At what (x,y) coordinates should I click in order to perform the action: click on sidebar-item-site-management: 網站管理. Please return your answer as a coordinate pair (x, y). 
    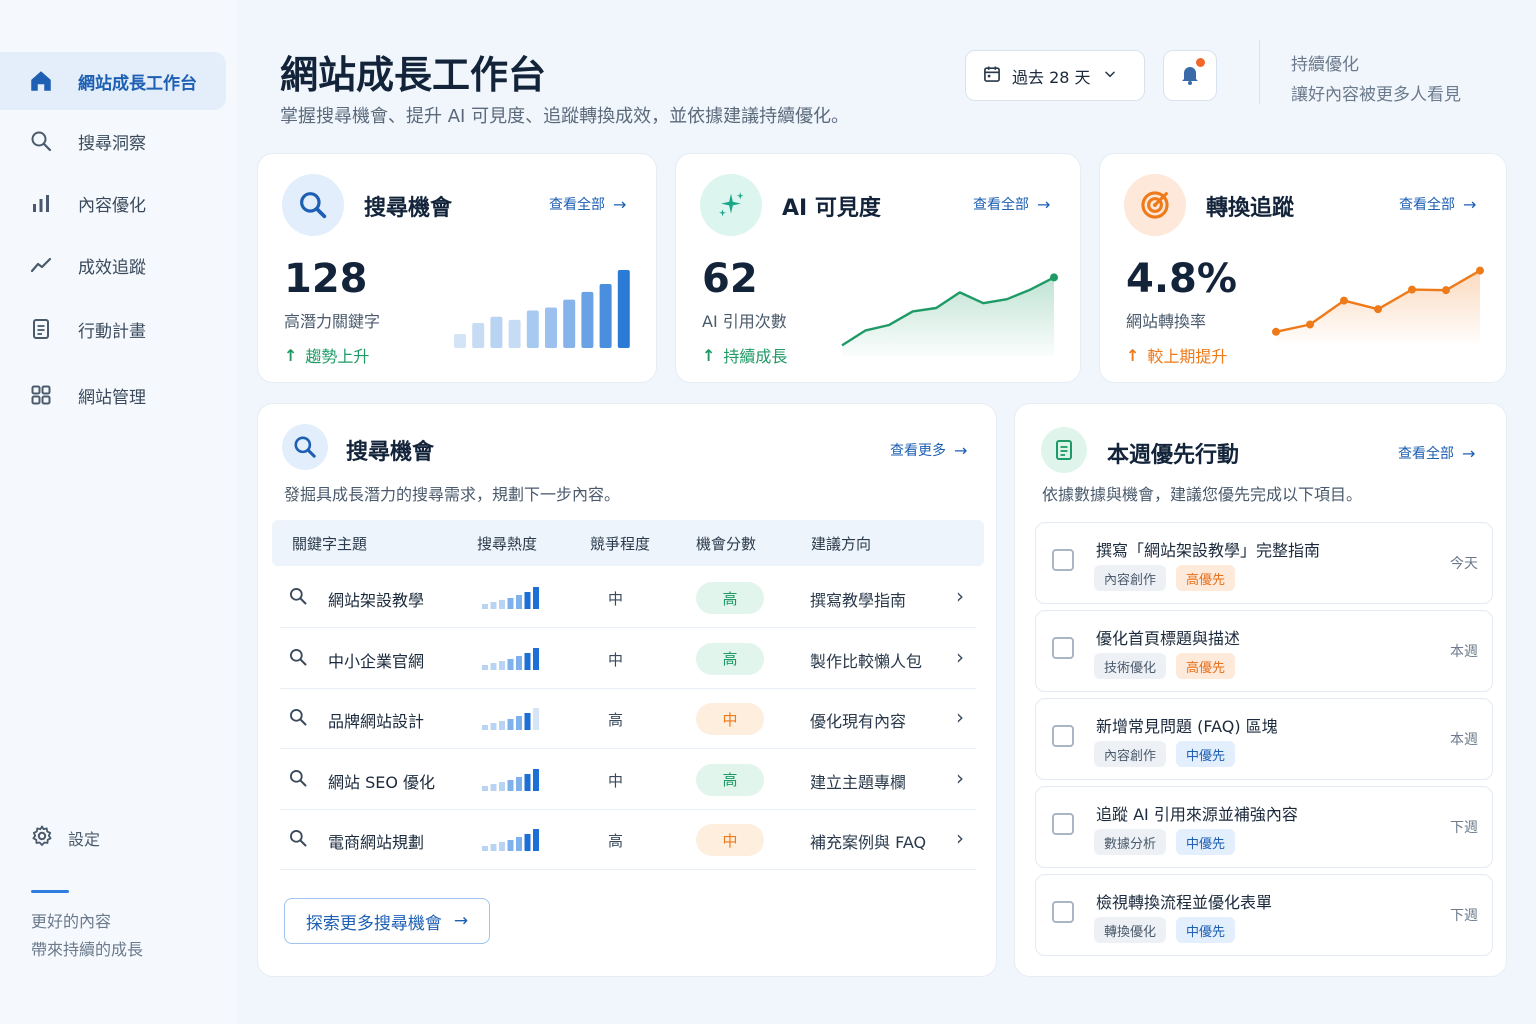
    Looking at the image, I should click on (113, 395).